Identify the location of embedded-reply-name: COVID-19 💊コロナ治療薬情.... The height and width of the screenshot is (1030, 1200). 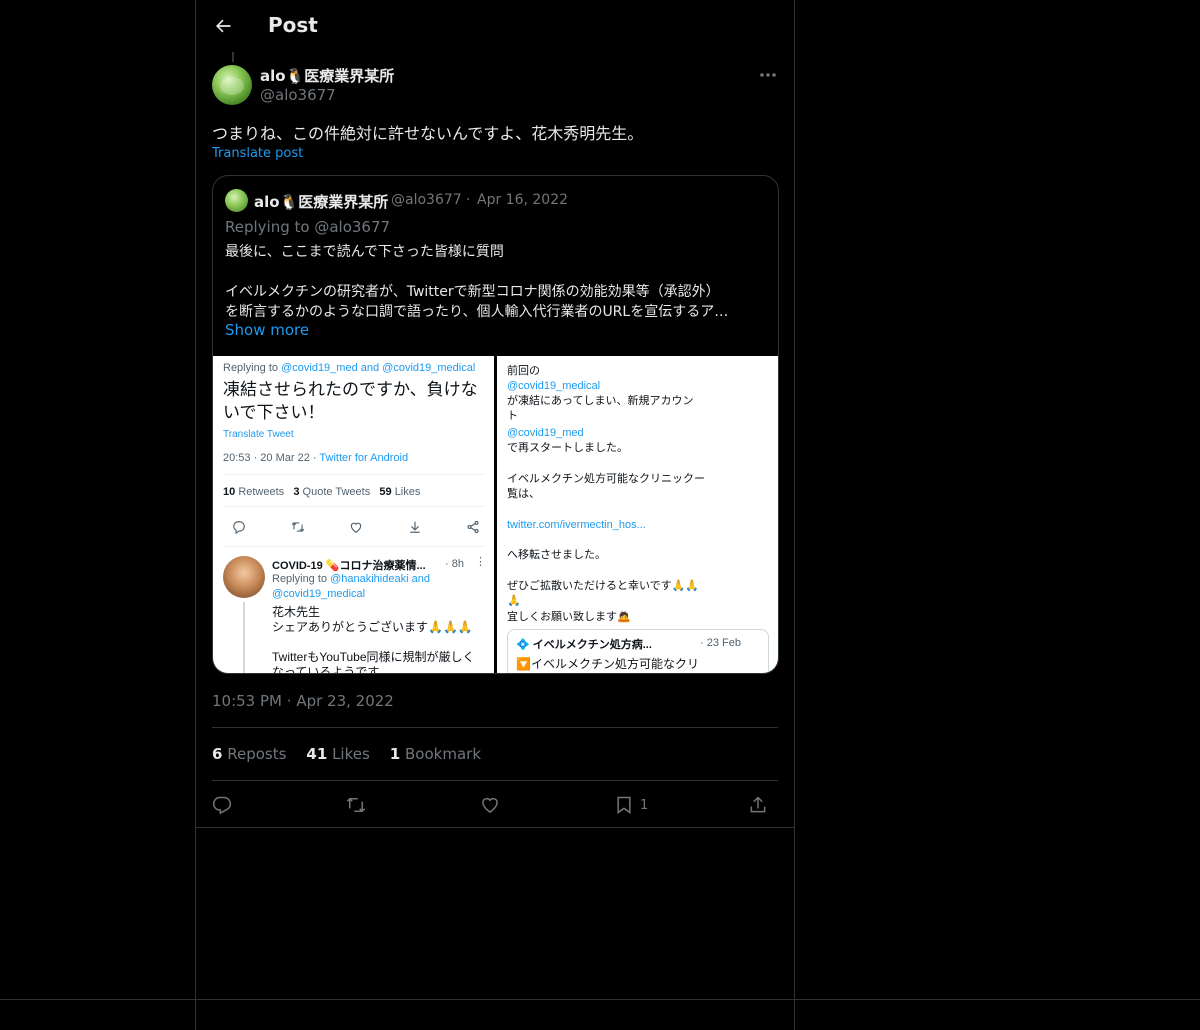
(349, 566).